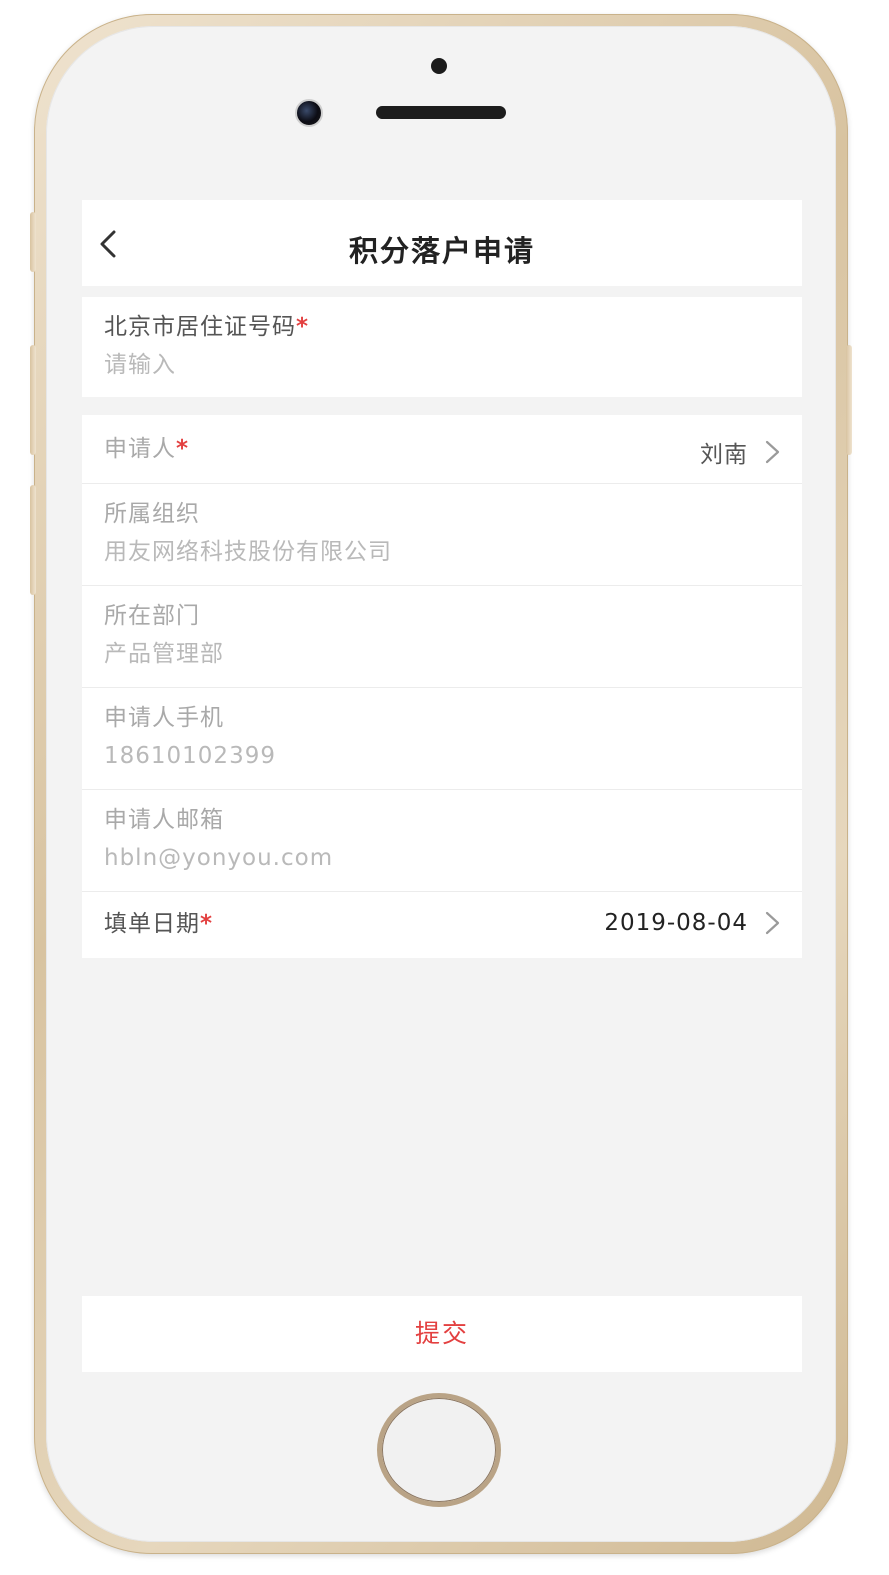 The height and width of the screenshot is (1575, 889). Describe the element at coordinates (33, 540) in the screenshot. I see `mute-switch` at that location.